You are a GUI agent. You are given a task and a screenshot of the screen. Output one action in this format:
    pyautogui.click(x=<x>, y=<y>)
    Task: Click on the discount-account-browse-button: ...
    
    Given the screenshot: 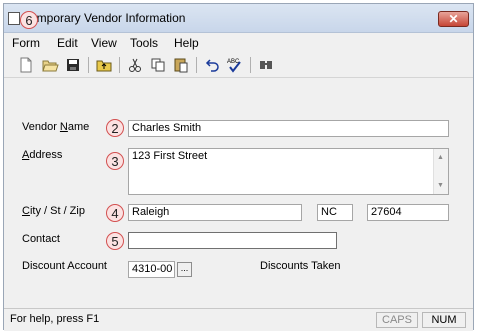 What is the action you would take?
    pyautogui.click(x=184, y=269)
    